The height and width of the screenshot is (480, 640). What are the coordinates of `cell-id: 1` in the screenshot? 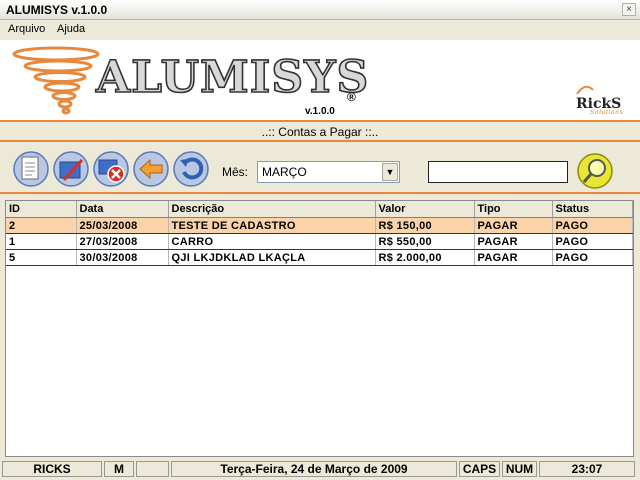 It's located at (41, 241).